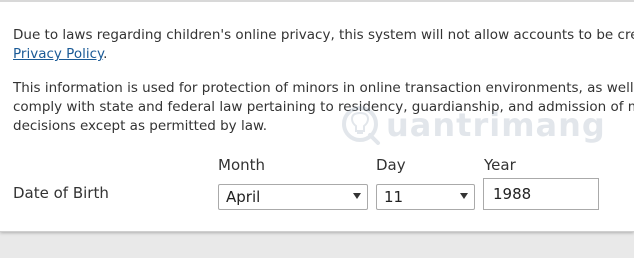 The height and width of the screenshot is (258, 634). What do you see at coordinates (425, 197) in the screenshot?
I see `day-select: 11` at bounding box center [425, 197].